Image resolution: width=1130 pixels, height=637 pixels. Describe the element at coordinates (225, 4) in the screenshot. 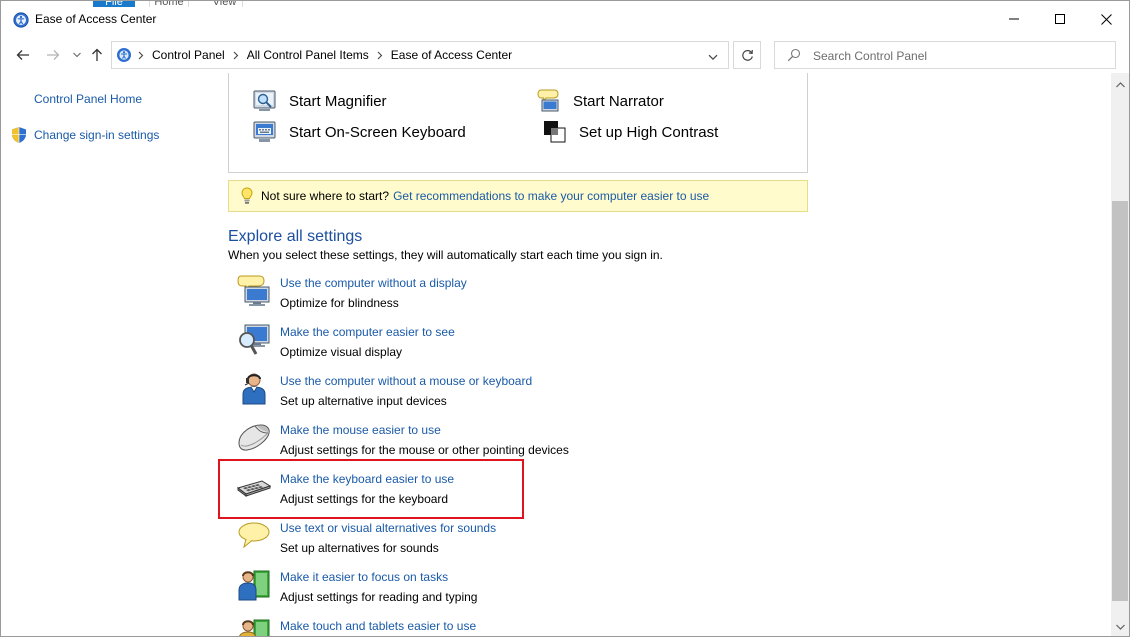

I see `ribbon-tab-view: View` at that location.